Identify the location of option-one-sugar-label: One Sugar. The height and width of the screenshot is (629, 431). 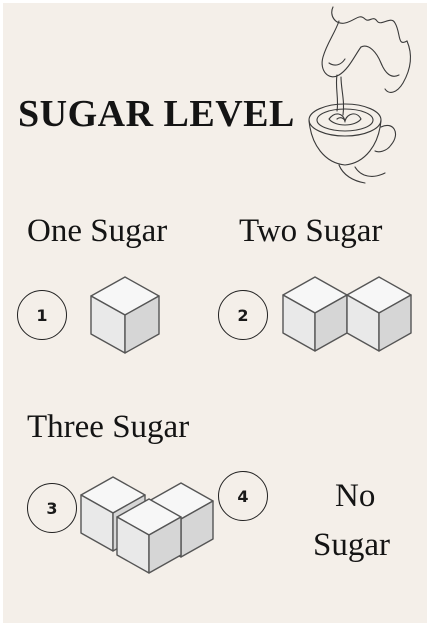
(97, 231).